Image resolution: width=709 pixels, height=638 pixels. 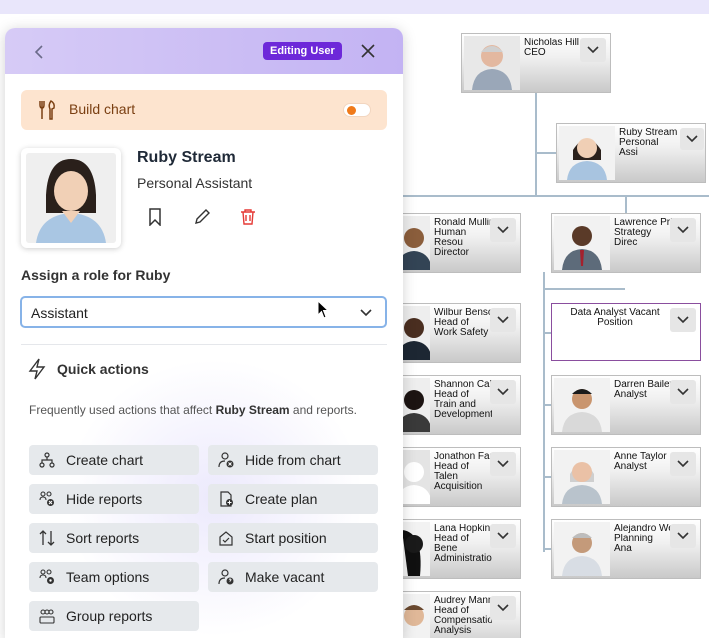 What do you see at coordinates (535, 53) in the screenshot?
I see `card-title: CEO` at bounding box center [535, 53].